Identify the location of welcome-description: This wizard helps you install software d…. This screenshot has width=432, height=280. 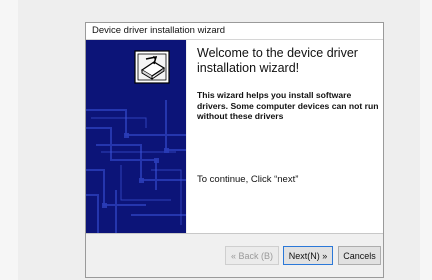
(288, 105).